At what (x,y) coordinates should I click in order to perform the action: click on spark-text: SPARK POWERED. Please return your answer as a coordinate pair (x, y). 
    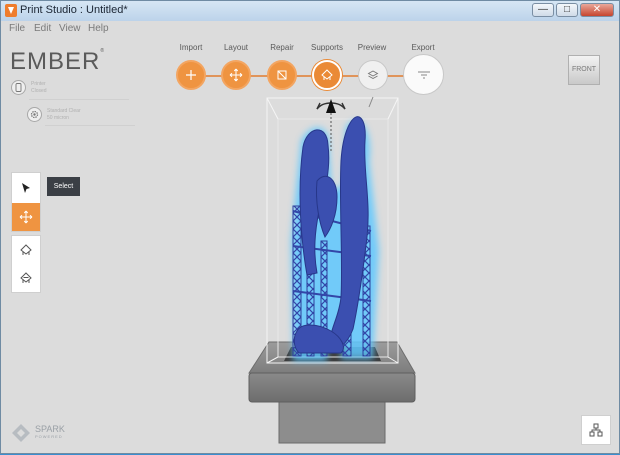
    Looking at the image, I should click on (50, 433).